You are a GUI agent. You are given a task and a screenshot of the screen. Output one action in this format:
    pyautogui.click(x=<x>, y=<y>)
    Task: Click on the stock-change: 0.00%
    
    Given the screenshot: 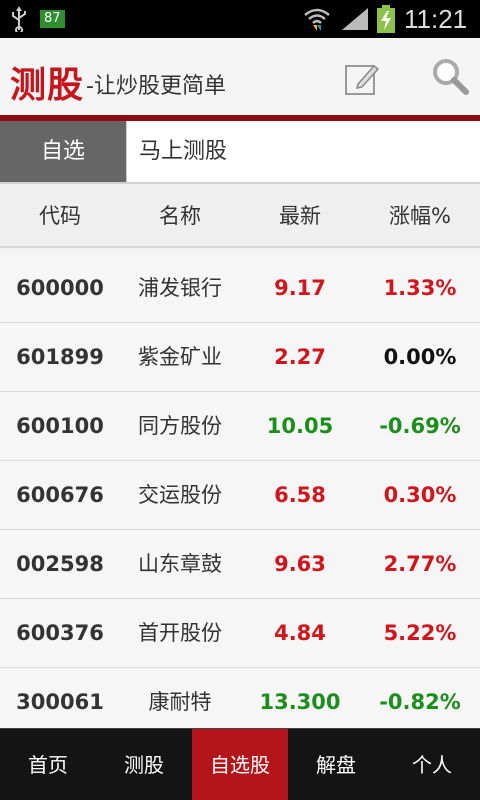 What is the action you would take?
    pyautogui.click(x=420, y=357)
    